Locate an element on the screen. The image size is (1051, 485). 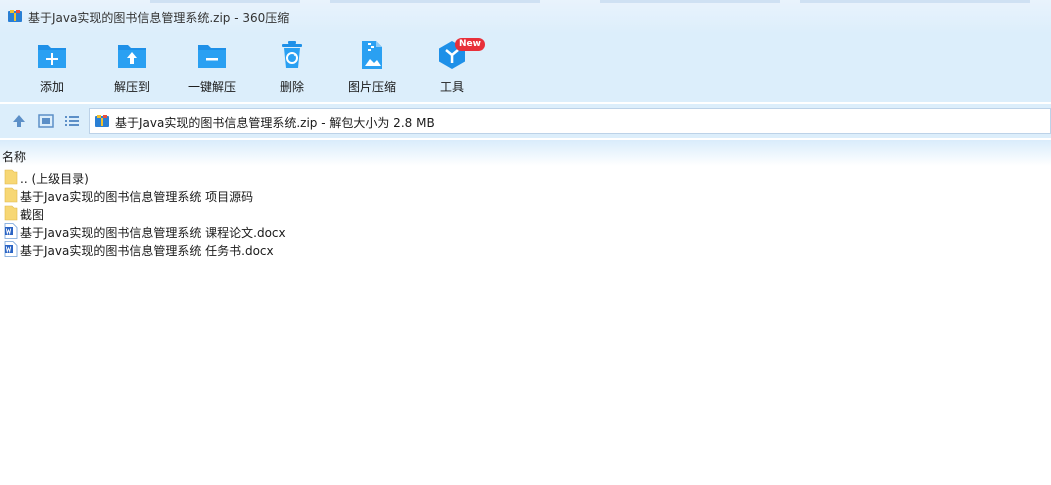
delete-button: 删除 is located at coordinates (292, 69).